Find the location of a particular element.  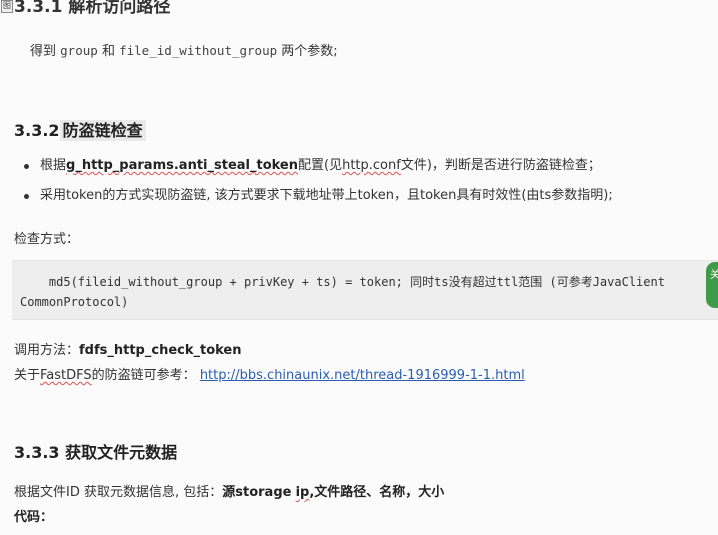

ref-prefix: 关于 is located at coordinates (27, 375).